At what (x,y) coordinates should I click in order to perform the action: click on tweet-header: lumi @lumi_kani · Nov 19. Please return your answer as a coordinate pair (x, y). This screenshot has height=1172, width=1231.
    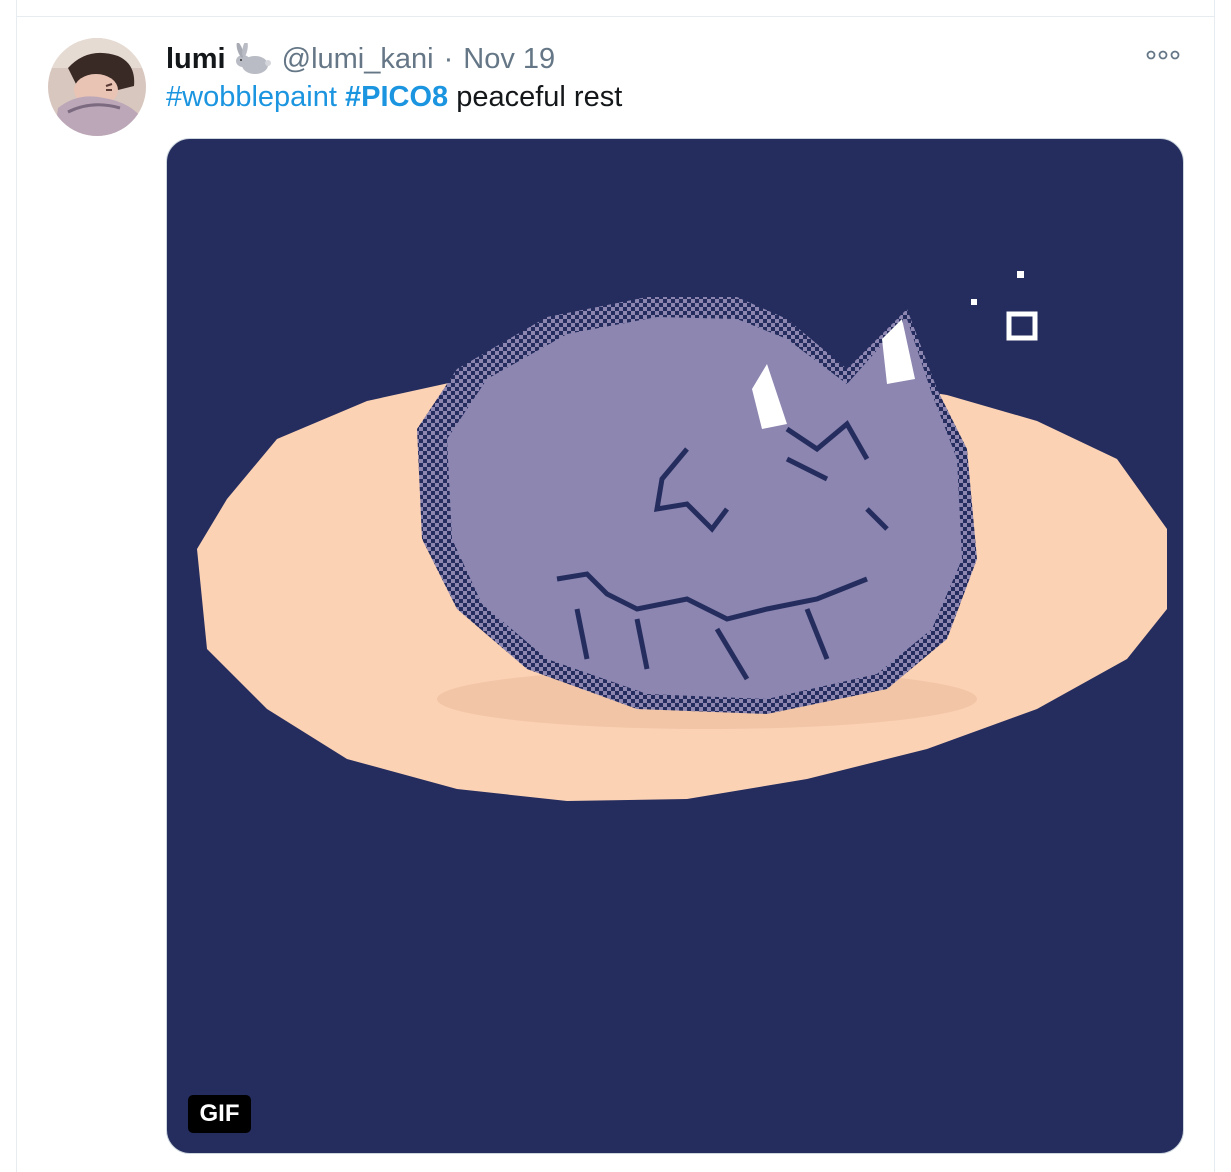
    Looking at the image, I should click on (360, 59).